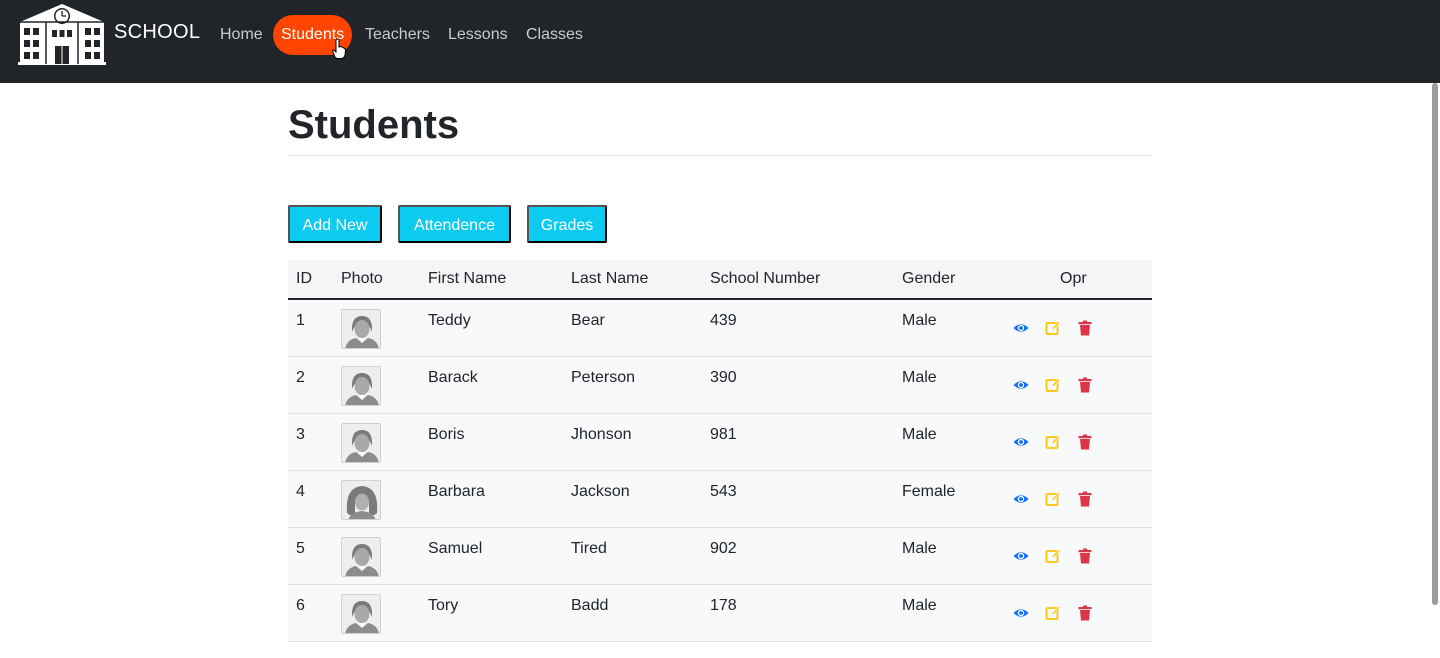 The width and height of the screenshot is (1440, 658). I want to click on table-row: 5 Samuel Tired 902 Male, so click(720, 556).